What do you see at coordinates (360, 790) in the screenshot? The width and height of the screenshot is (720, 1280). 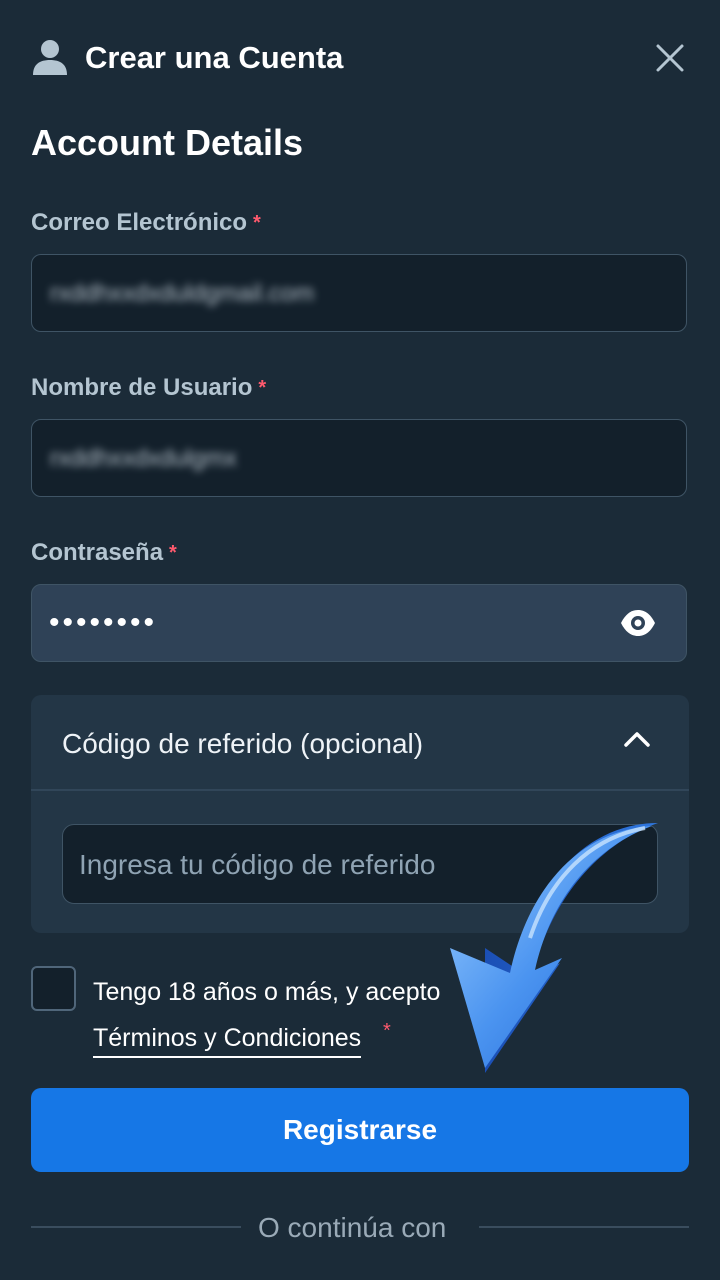 I see `referral-divider` at bounding box center [360, 790].